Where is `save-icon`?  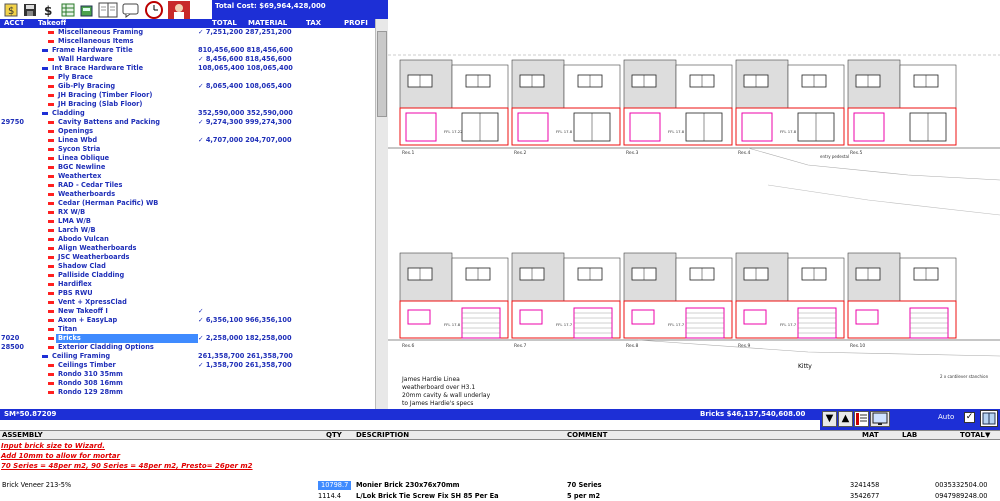
save-icon is located at coordinates (30, 9).